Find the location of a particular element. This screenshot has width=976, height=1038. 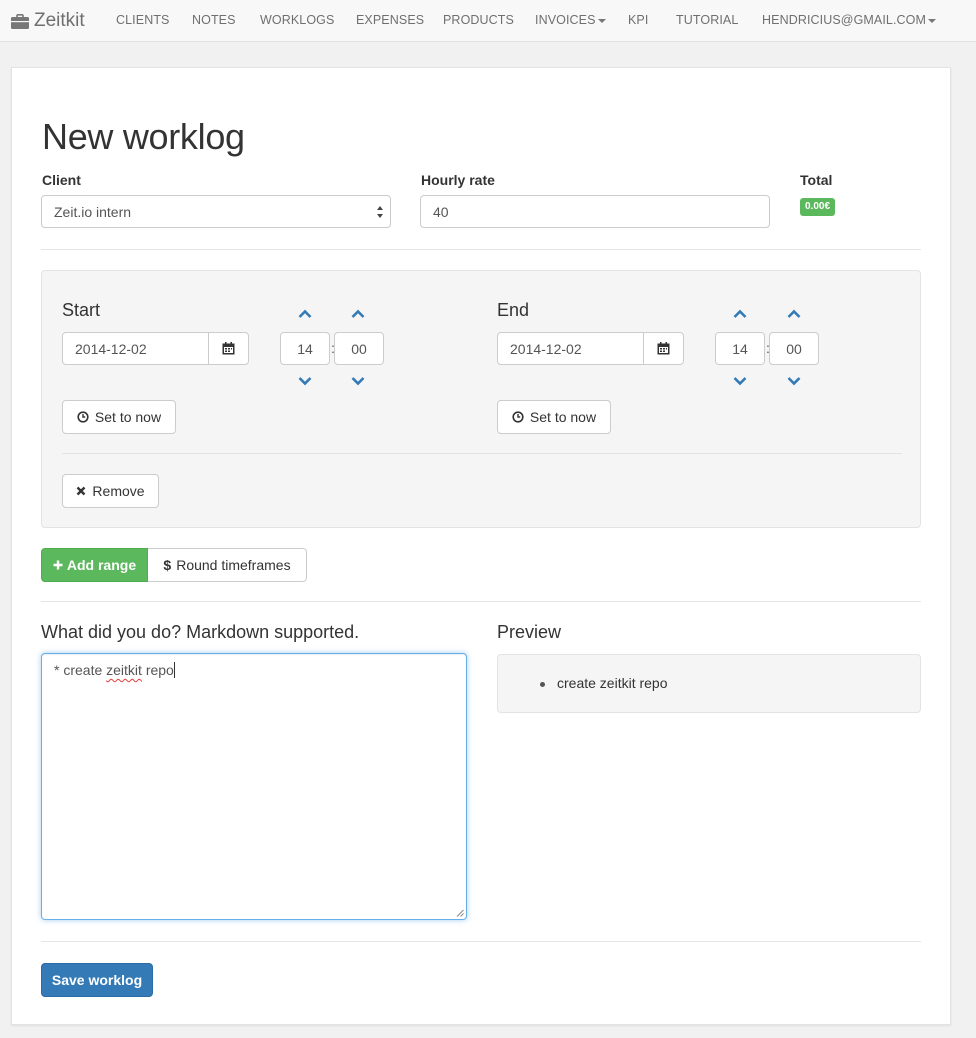

start-date-input: 2014-12-02 is located at coordinates (155, 348).